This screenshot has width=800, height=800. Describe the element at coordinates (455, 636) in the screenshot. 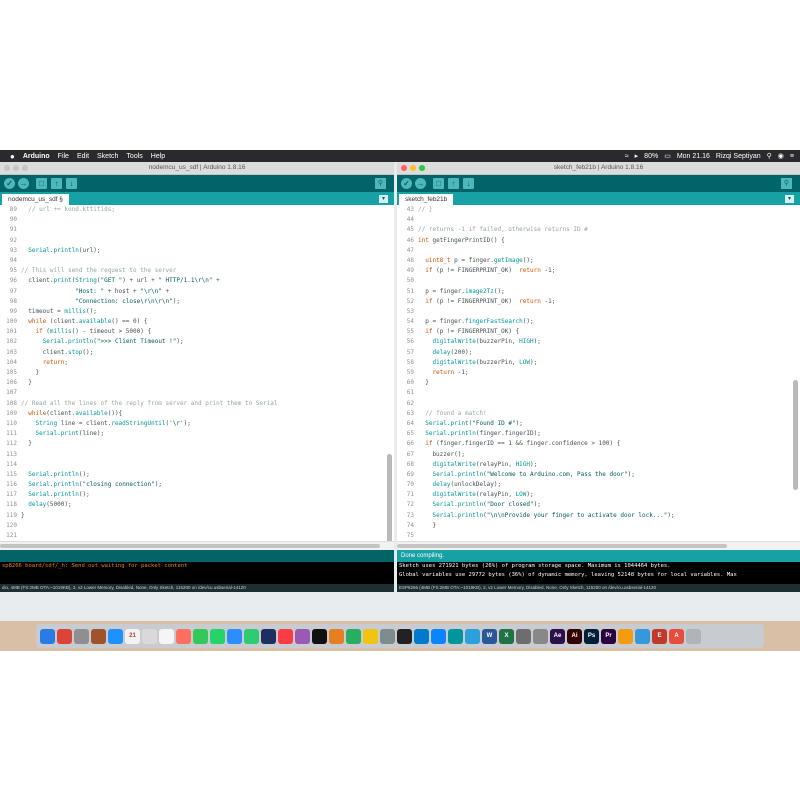

I see `arduino-icon` at that location.